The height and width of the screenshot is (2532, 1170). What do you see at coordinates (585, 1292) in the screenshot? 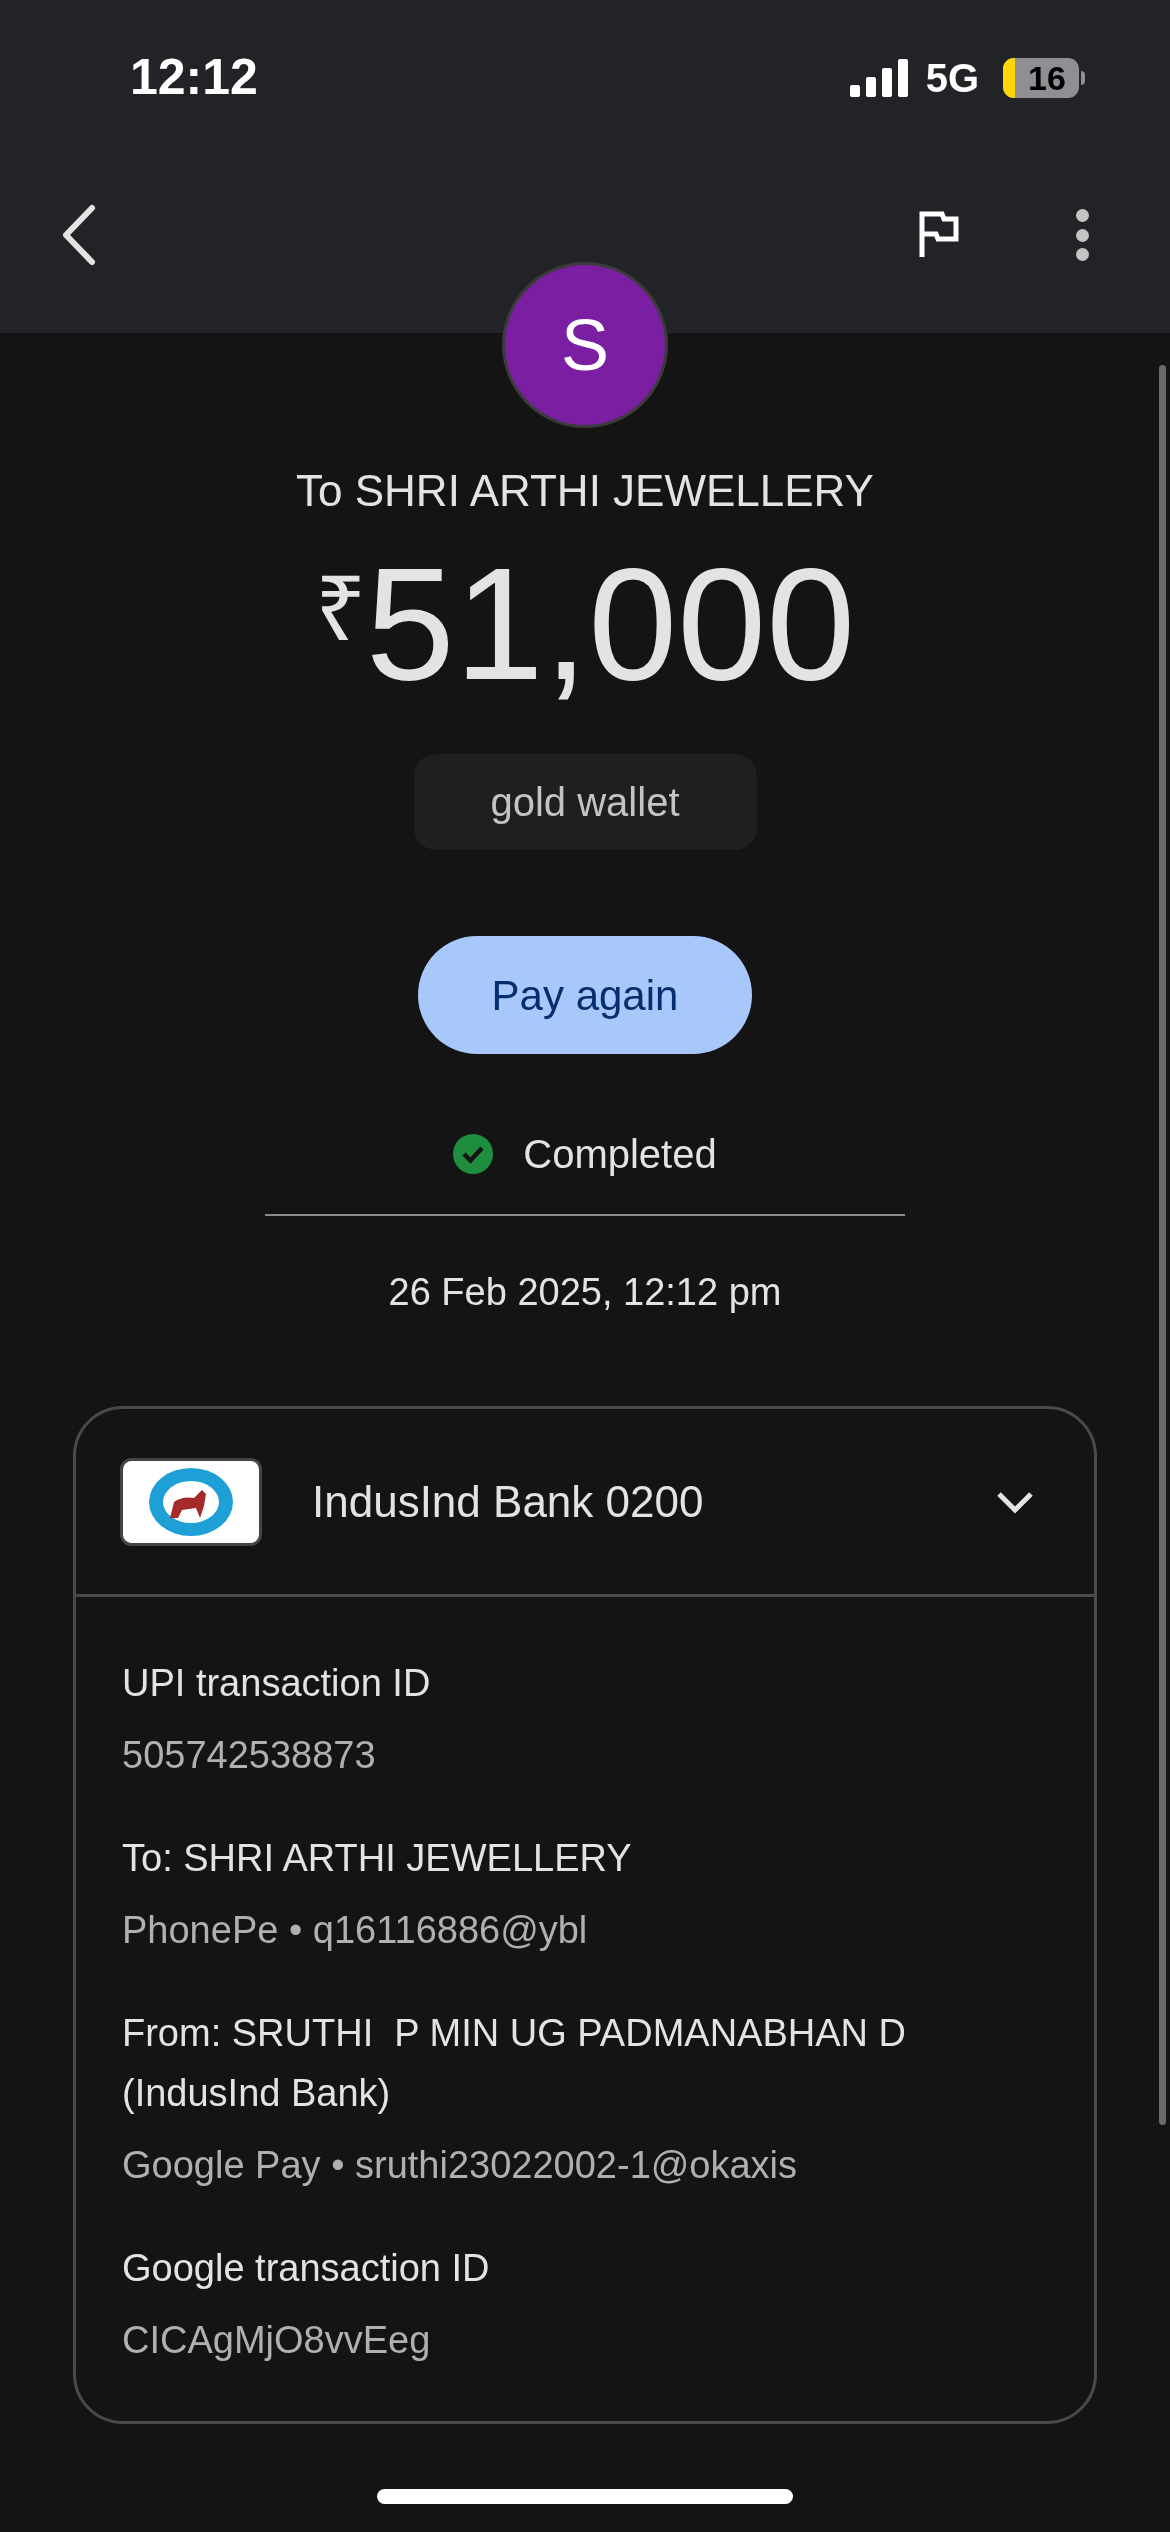
I see `transaction-date: 26 Feb 2025, 12:12 pm` at bounding box center [585, 1292].